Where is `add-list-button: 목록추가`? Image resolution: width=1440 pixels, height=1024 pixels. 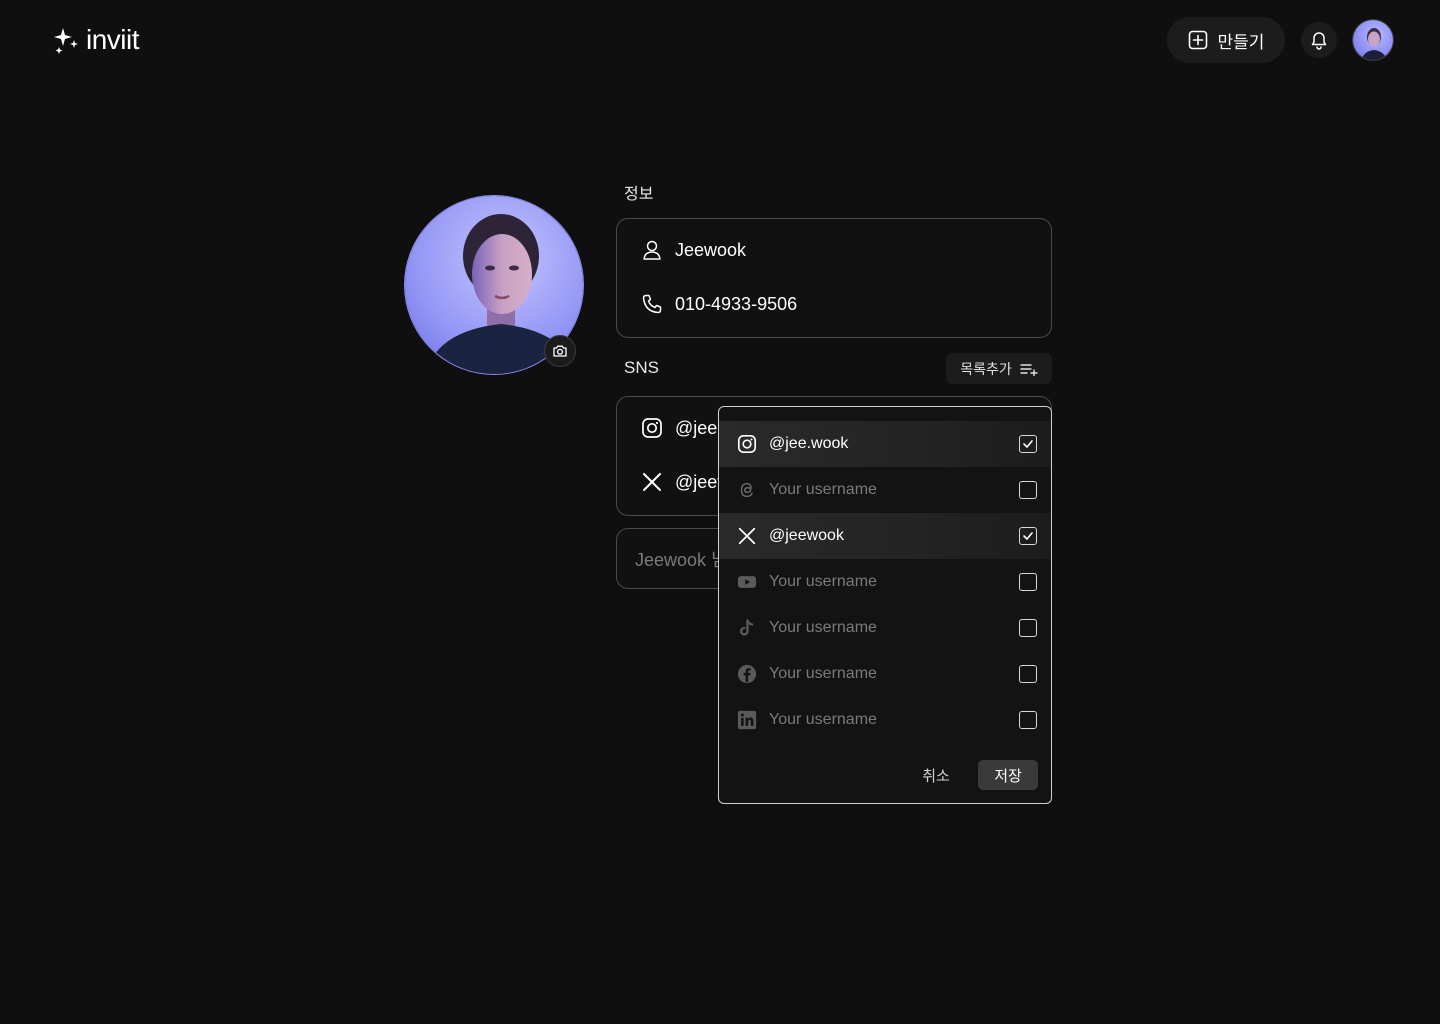 add-list-button: 목록추가 is located at coordinates (999, 368).